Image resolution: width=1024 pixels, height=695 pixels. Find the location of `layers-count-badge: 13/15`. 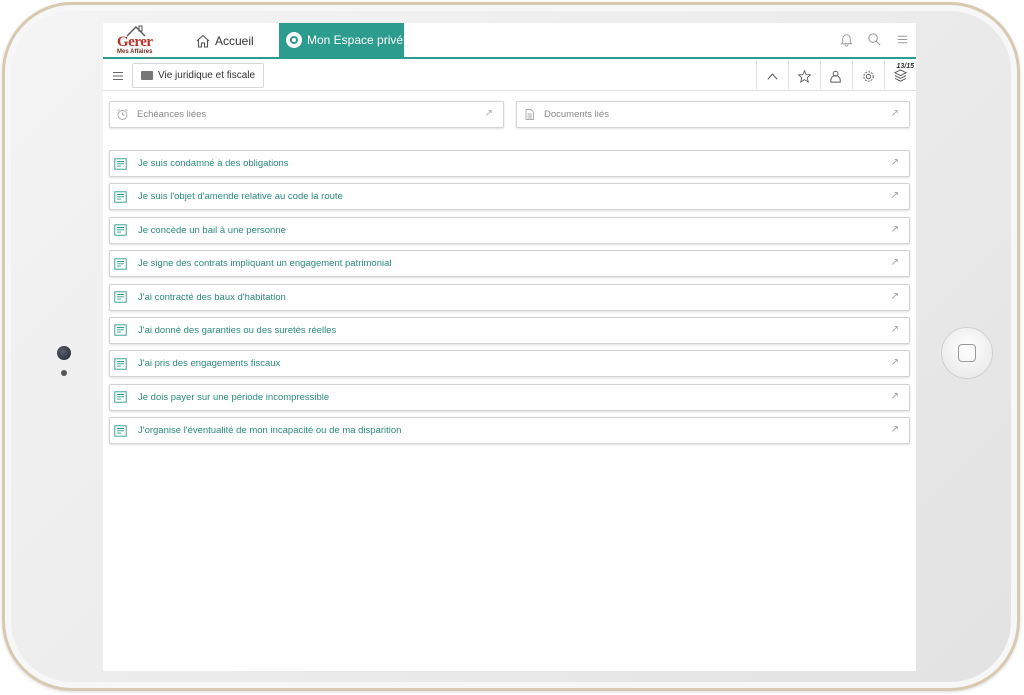

layers-count-badge: 13/15 is located at coordinates (905, 66).